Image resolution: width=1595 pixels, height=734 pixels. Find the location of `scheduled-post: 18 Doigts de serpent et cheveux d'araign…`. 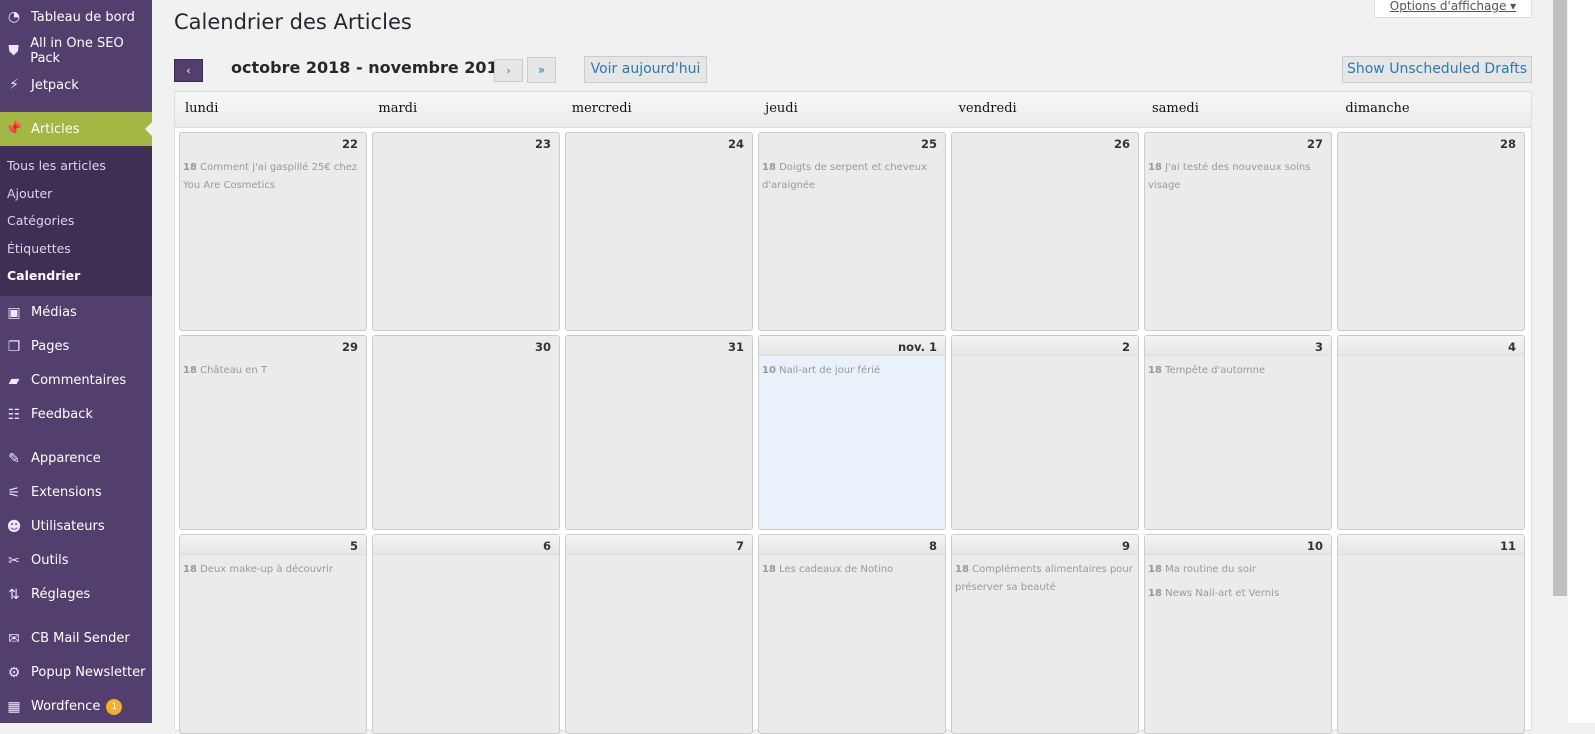

scheduled-post: 18 Doigts de serpent et cheveux d'araign… is located at coordinates (852, 174).